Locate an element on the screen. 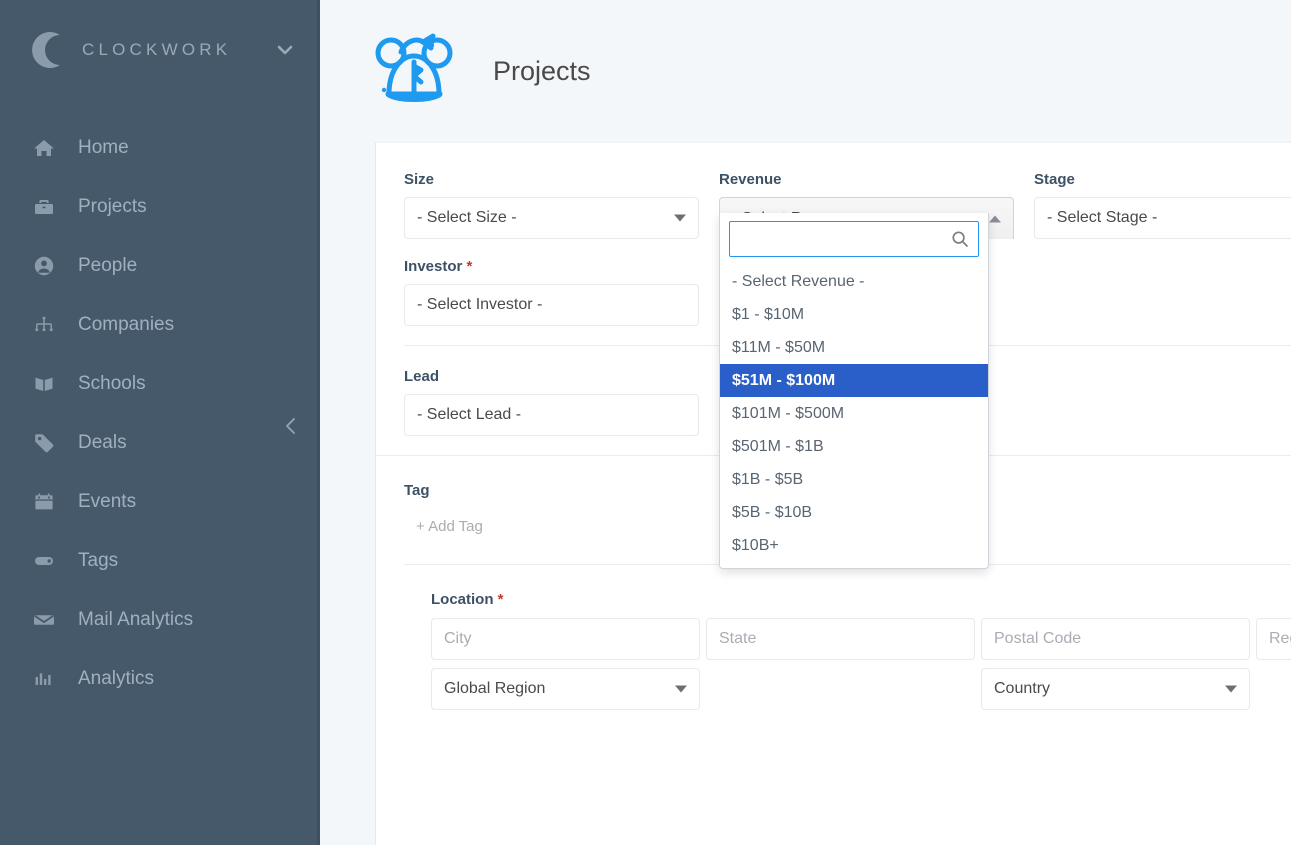 The height and width of the screenshot is (845, 1291). brand-name: CLOCKWORK is located at coordinates (157, 49).